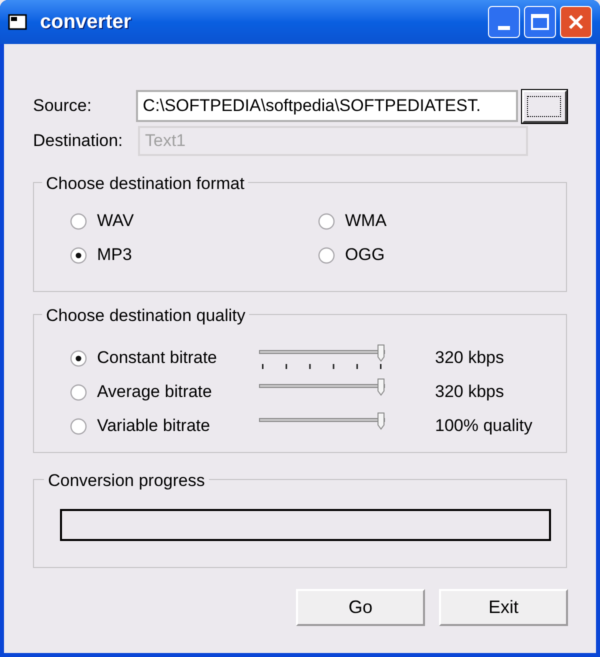 This screenshot has height=657, width=600. I want to click on minimize-icon, so click(504, 28).